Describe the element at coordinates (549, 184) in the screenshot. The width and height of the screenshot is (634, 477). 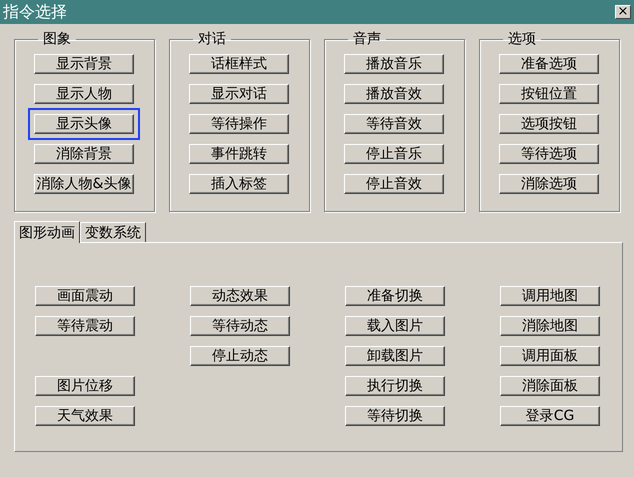
I see `command-button: 消除选项` at that location.